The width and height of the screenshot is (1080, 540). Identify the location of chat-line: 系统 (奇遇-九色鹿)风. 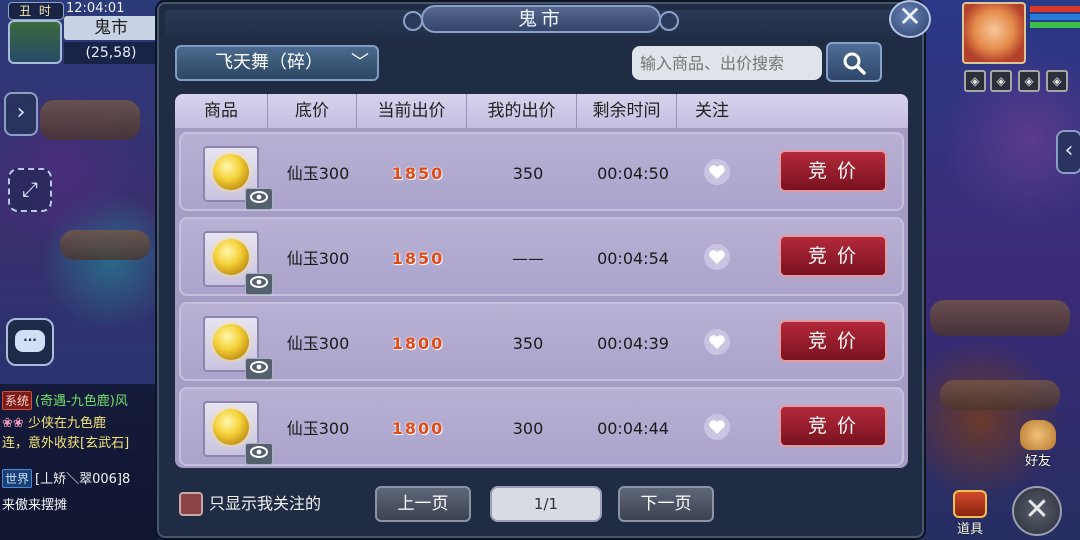
(80, 400).